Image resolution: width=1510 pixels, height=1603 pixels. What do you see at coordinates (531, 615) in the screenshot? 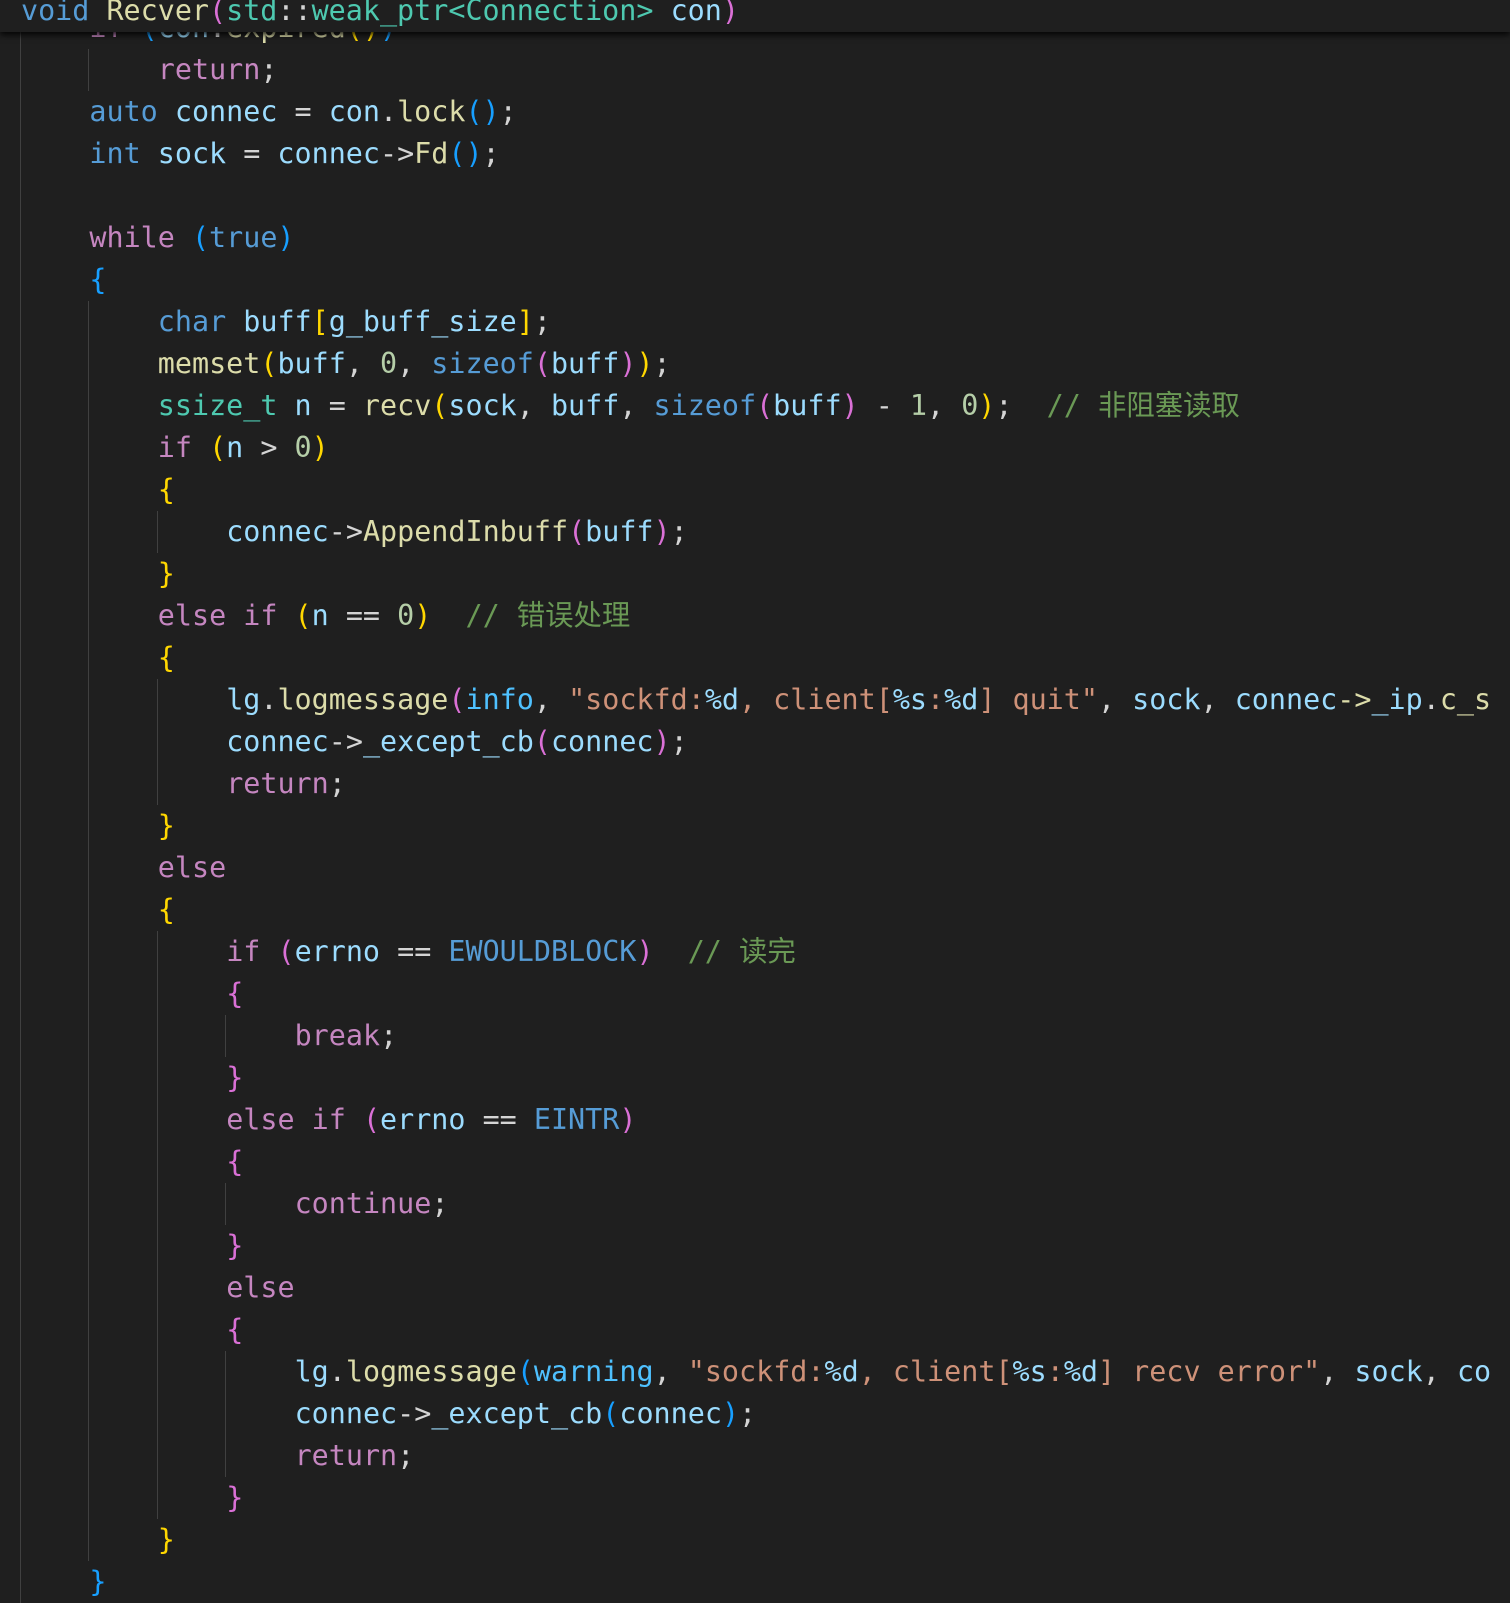
I see `comment: // 错误处理` at bounding box center [531, 615].